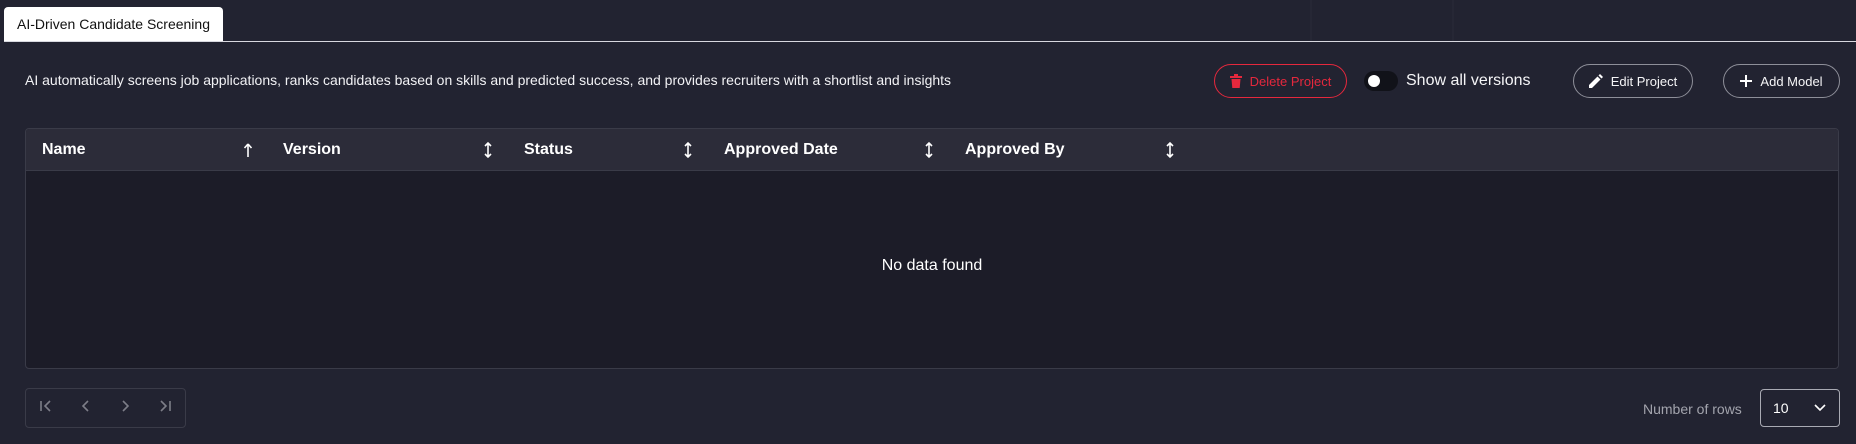 This screenshot has width=1856, height=444. I want to click on chevron-down-icon, so click(1820, 408).